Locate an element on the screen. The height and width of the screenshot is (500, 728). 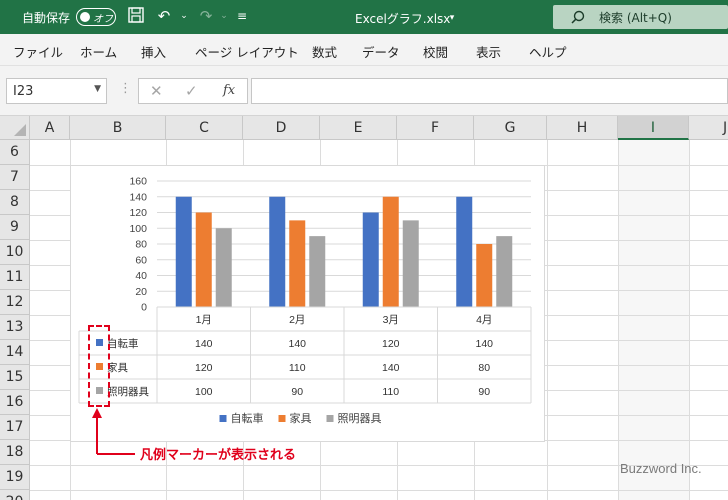
y-tick-label: 0 is located at coordinates (144, 308).